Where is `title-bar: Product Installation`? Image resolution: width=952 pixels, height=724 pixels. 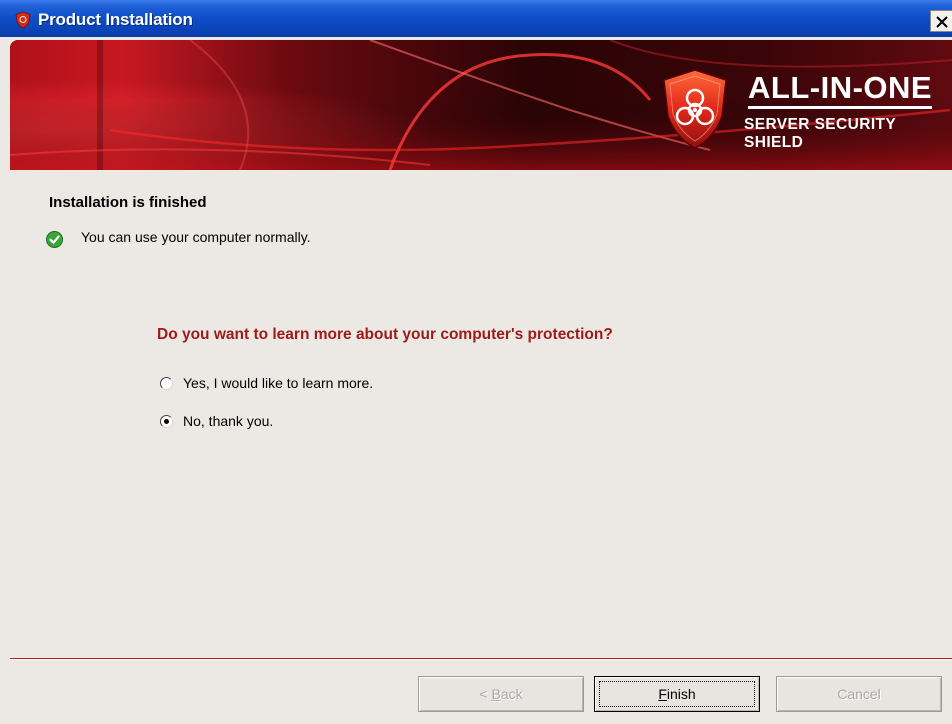 title-bar: Product Installation is located at coordinates (476, 18).